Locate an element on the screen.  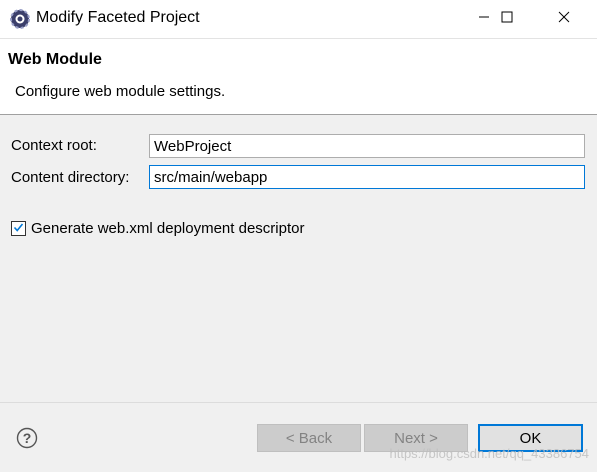
footer-separator is located at coordinates (298, 402).